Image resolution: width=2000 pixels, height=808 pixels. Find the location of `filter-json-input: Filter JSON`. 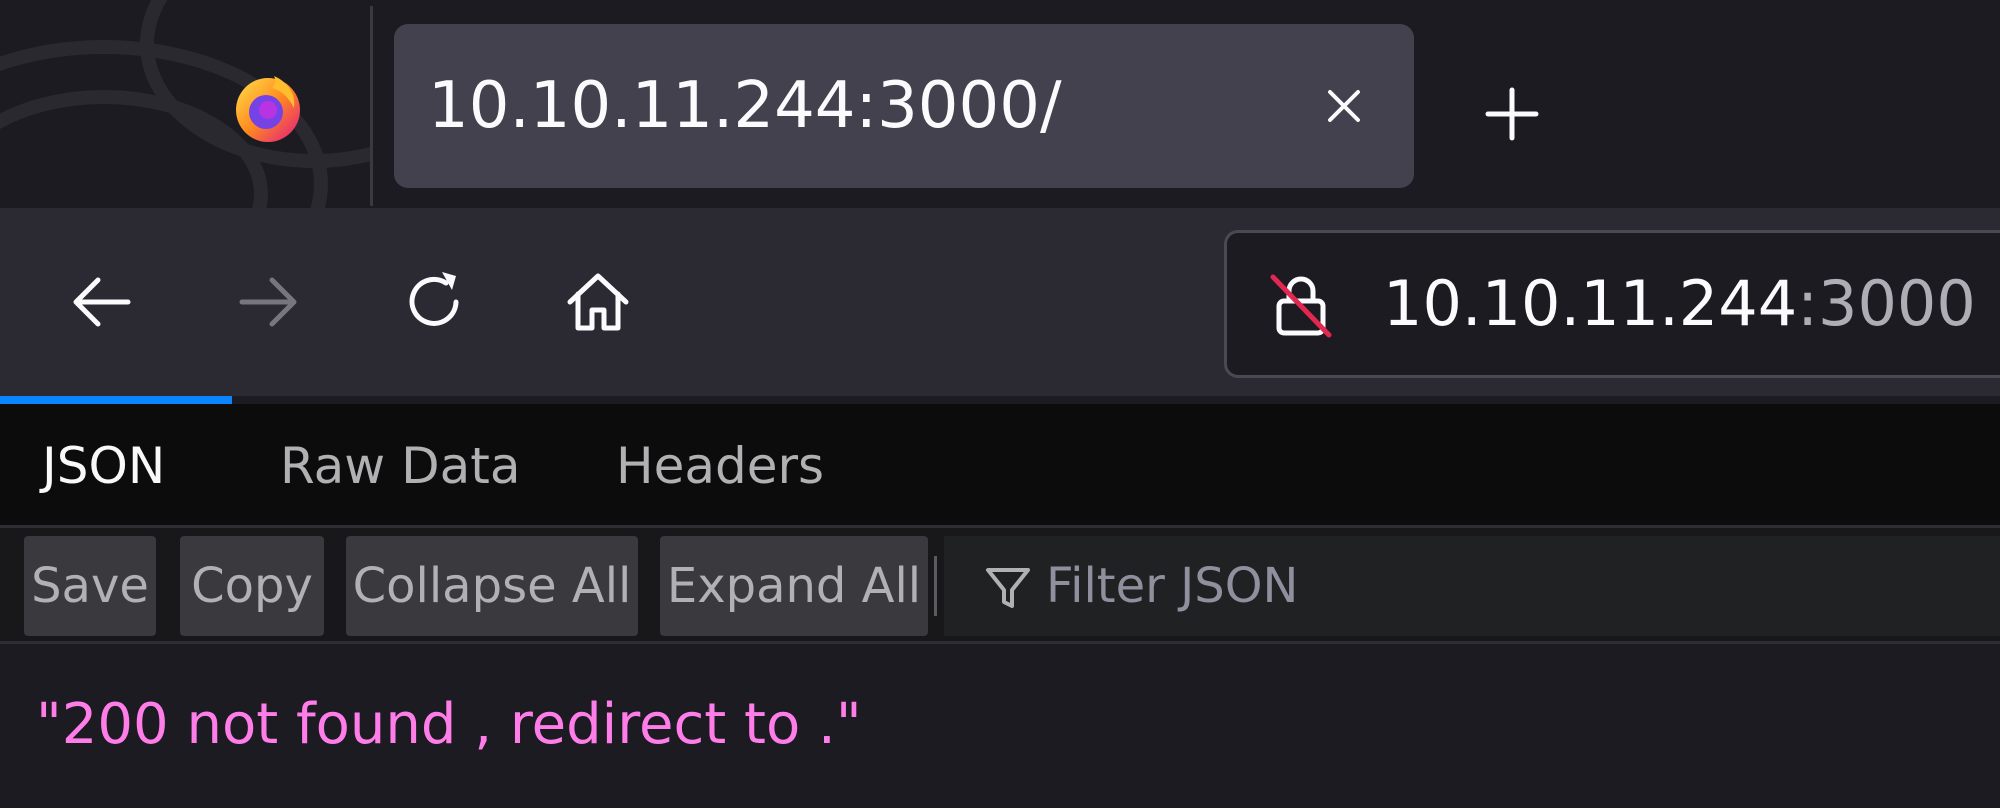

filter-json-input: Filter JSON is located at coordinates (1472, 586).